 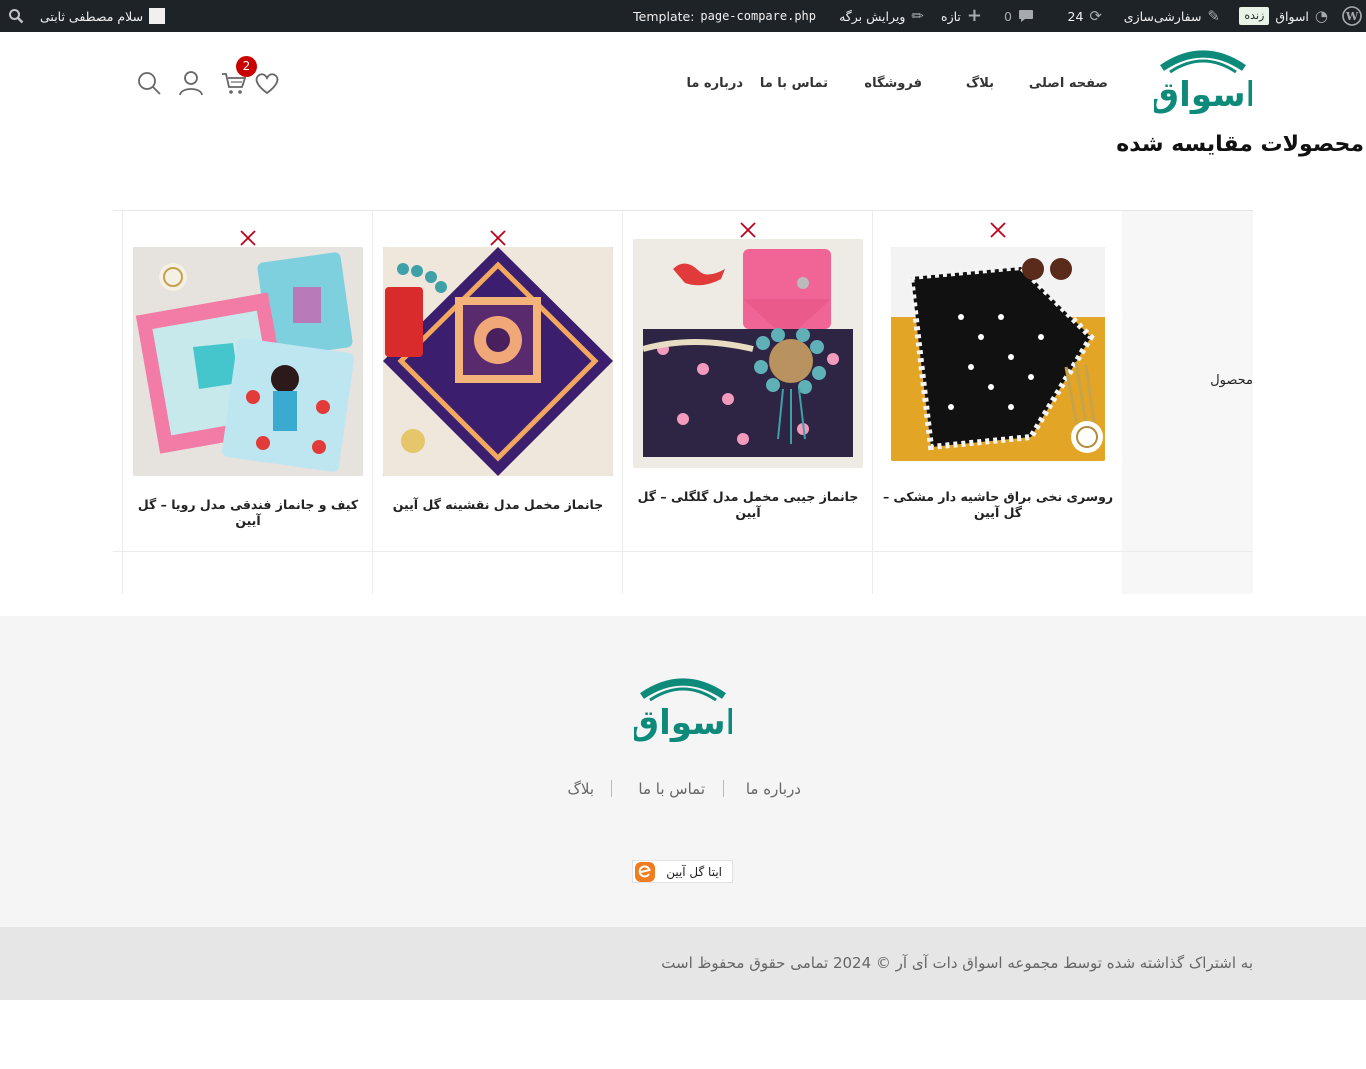 I want to click on refresh-icon: ⟳, so click(x=1095, y=15).